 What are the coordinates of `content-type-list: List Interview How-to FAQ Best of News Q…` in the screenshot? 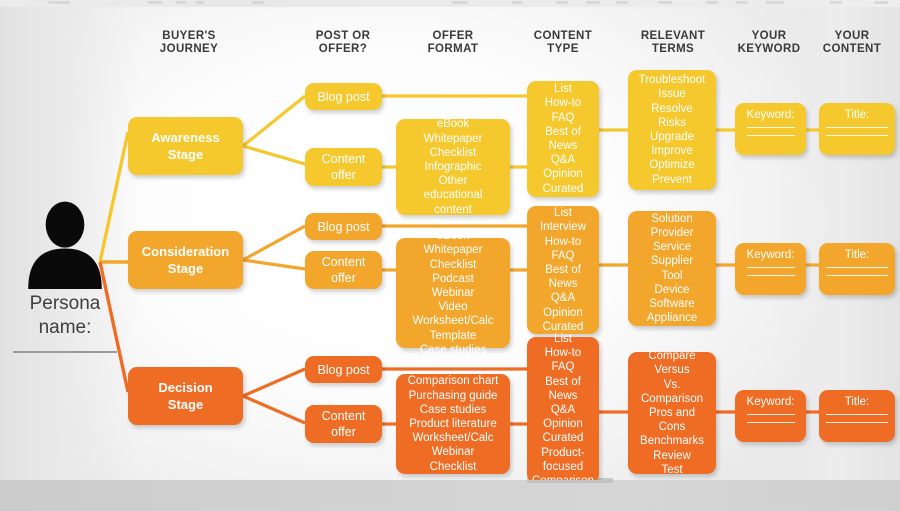 It's located at (563, 270).